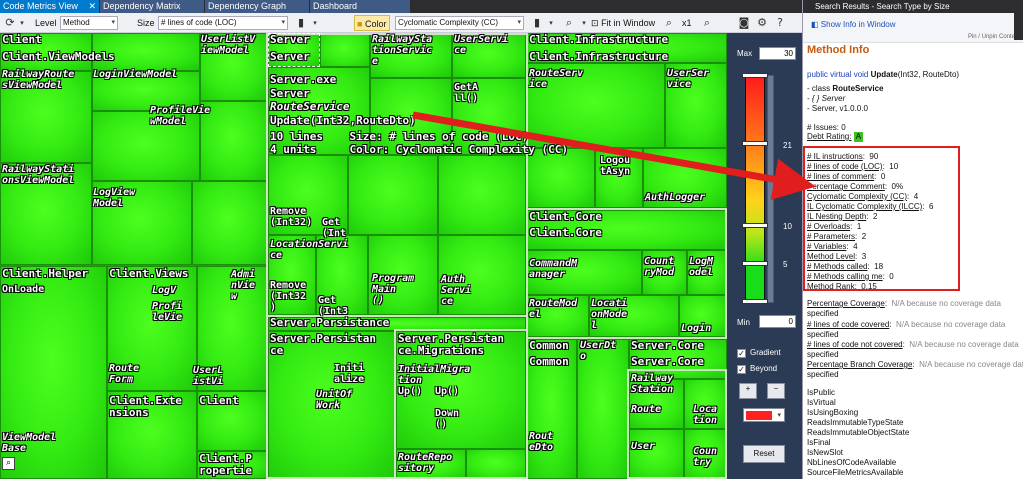 This screenshot has width=1023, height=479. What do you see at coordinates (821, 393) in the screenshot?
I see `flag-item: IsPublic` at bounding box center [821, 393].